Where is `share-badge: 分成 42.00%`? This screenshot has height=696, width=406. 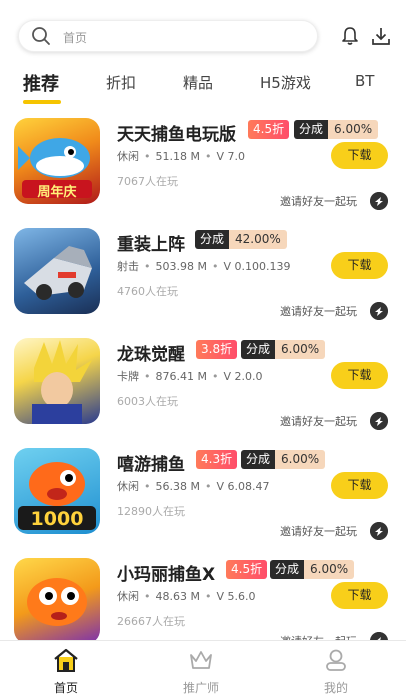
share-badge: 分成 42.00% is located at coordinates (241, 239).